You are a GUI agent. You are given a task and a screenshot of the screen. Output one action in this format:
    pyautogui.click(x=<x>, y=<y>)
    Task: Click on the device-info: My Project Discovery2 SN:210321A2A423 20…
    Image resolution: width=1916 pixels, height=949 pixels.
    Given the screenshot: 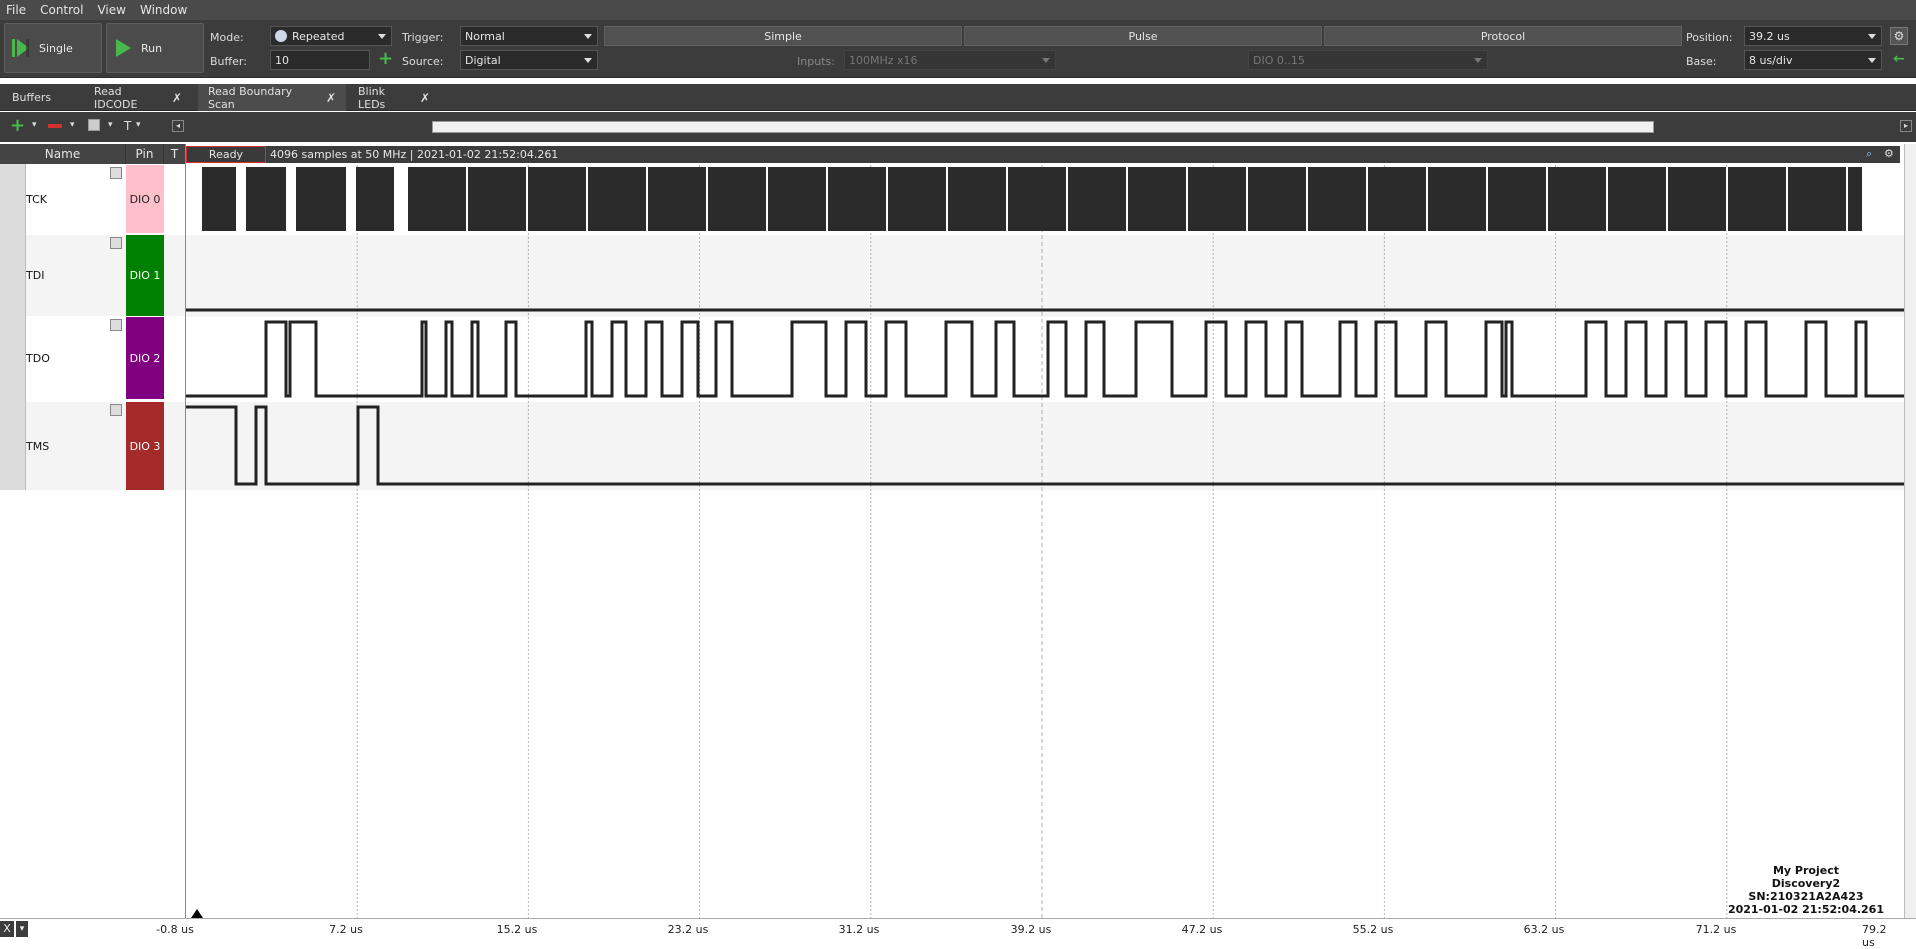 What is the action you would take?
    pyautogui.click(x=1806, y=890)
    